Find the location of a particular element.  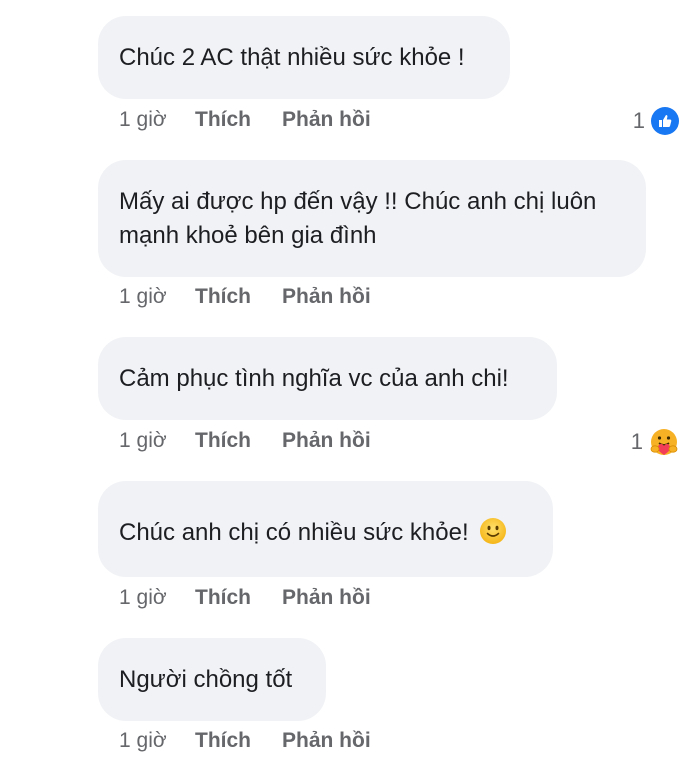

comment-text: Chúc anh chị có nhiều sức khỏe! is located at coordinates (313, 533).